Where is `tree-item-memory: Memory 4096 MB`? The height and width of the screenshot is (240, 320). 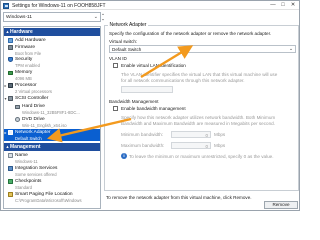 tree-item-memory: Memory 4096 MB is located at coordinates (52, 75).